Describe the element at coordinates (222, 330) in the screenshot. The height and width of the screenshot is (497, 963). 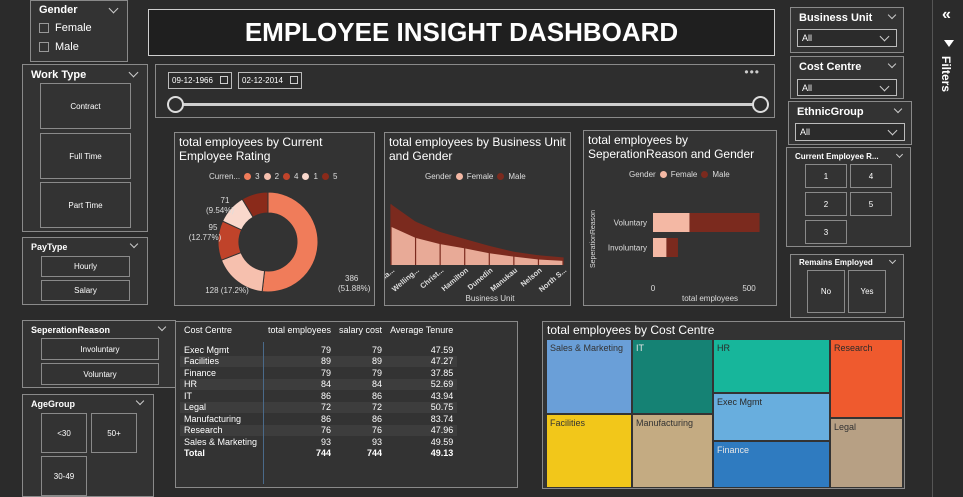
I see `column-header: Cost Centre` at that location.